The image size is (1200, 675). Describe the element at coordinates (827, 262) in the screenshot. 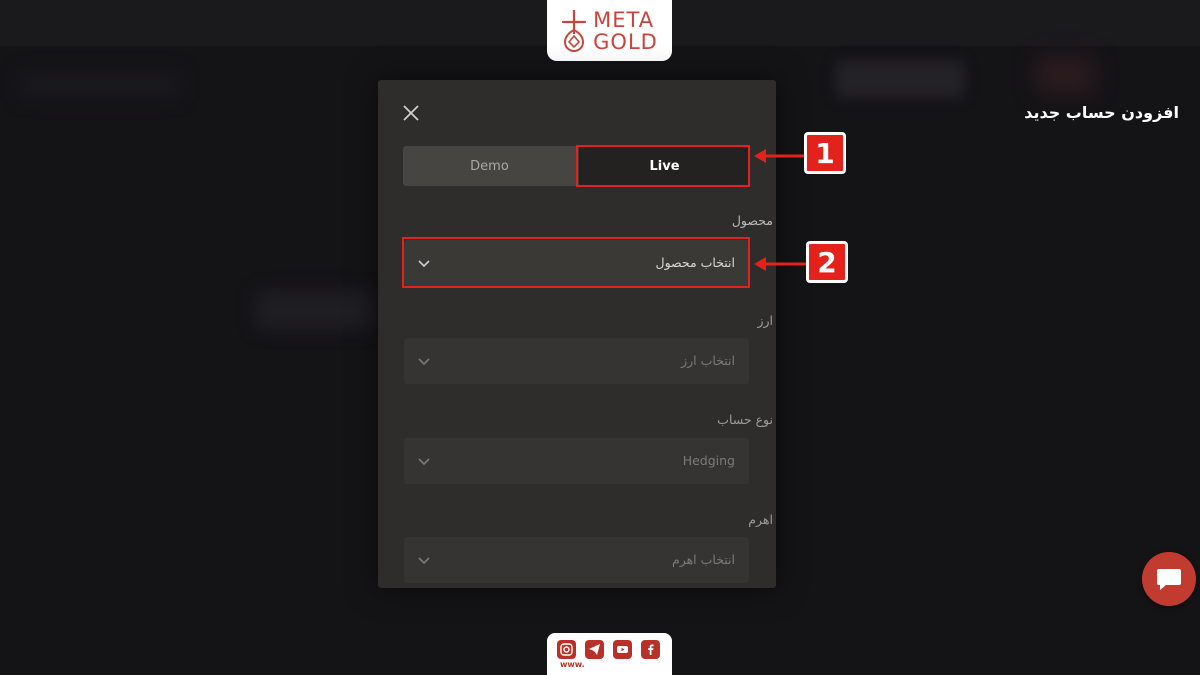

I see `annotation-badge-2: 2` at that location.